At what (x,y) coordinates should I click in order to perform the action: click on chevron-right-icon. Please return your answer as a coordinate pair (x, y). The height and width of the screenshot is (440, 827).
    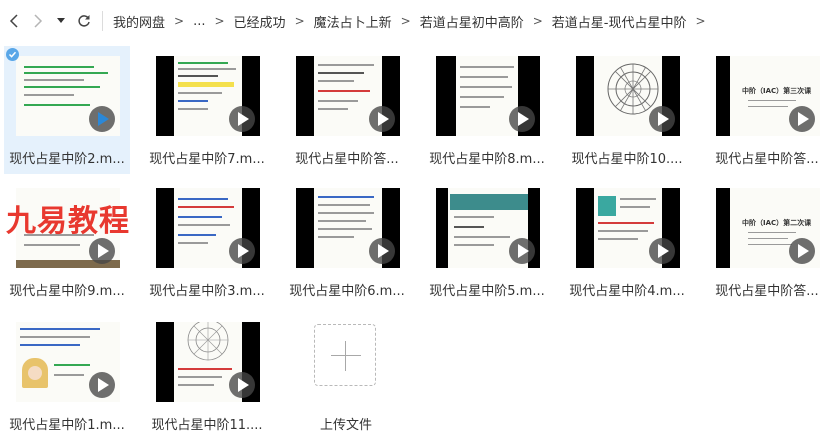
    Looking at the image, I should click on (38, 21).